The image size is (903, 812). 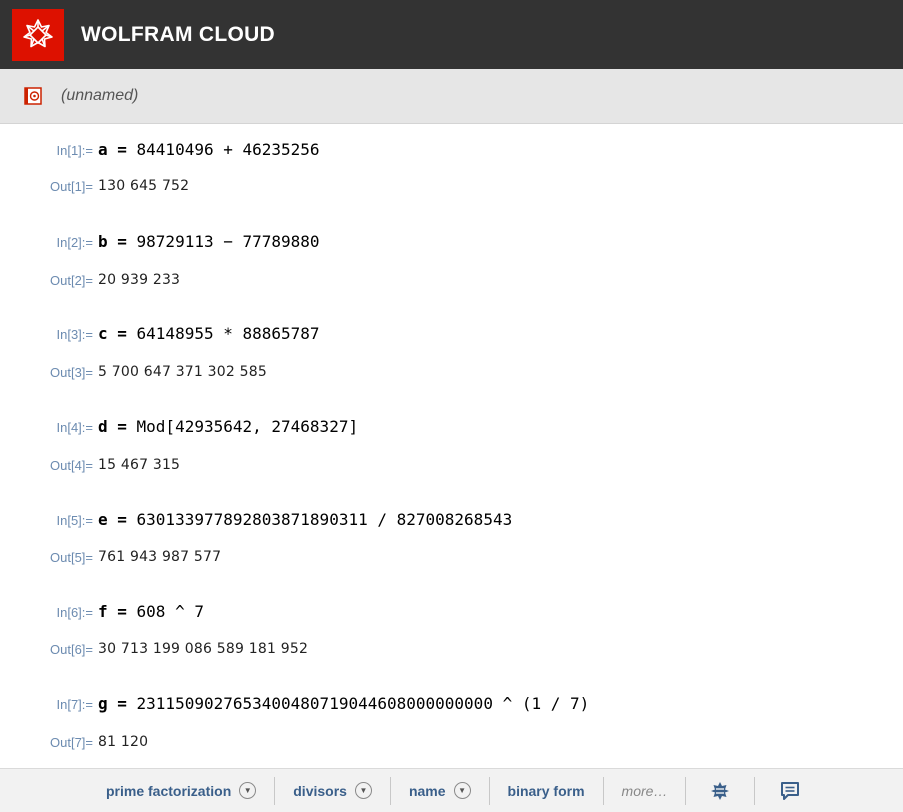 I want to click on document-bar: (unnamed), so click(x=451, y=96).